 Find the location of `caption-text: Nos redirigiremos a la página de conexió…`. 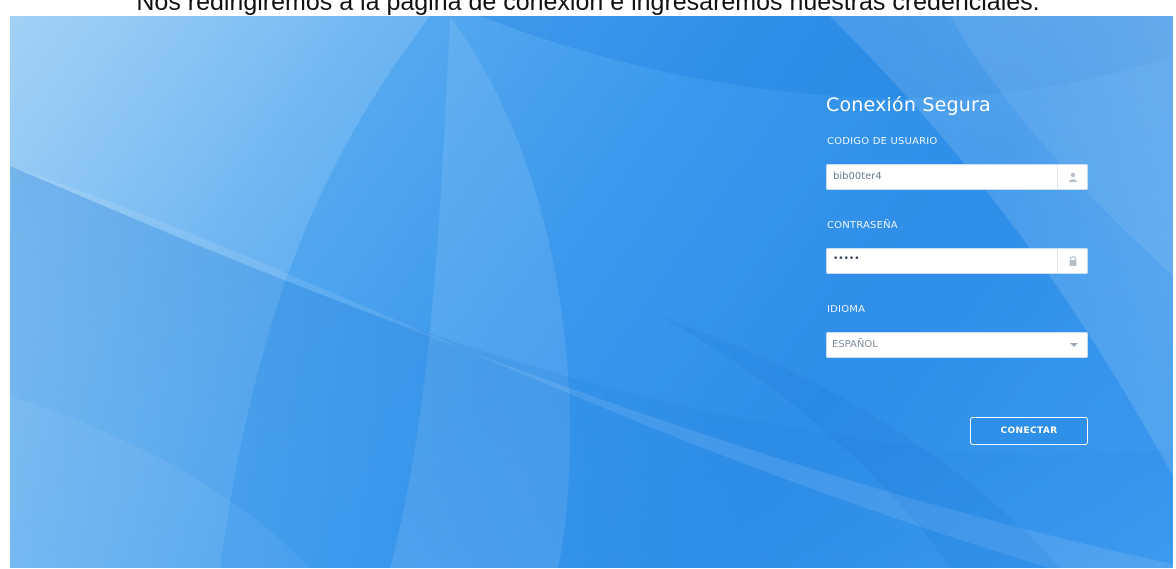

caption-text: Nos redirigiremos a la página de conexió… is located at coordinates (588, 8).